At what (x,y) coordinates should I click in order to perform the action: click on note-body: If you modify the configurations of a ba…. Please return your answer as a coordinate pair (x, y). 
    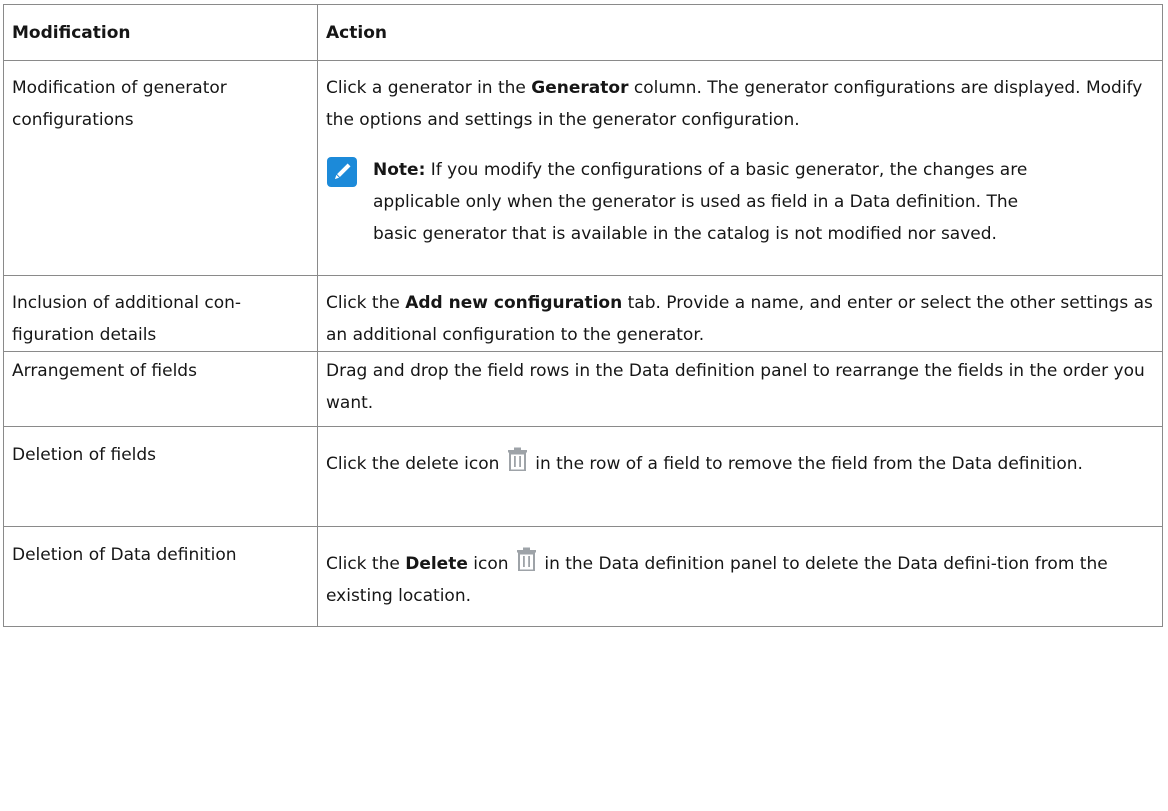
    Looking at the image, I should click on (700, 202).